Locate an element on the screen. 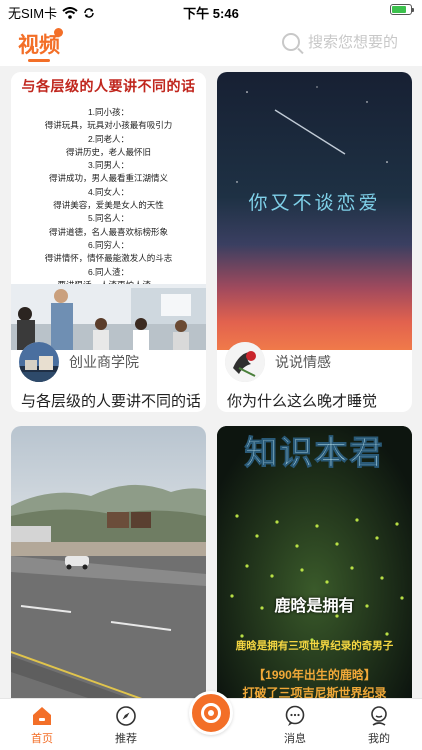 The height and width of the screenshot is (750, 422). thumbnail-title: 知识本君 is located at coordinates (314, 453).